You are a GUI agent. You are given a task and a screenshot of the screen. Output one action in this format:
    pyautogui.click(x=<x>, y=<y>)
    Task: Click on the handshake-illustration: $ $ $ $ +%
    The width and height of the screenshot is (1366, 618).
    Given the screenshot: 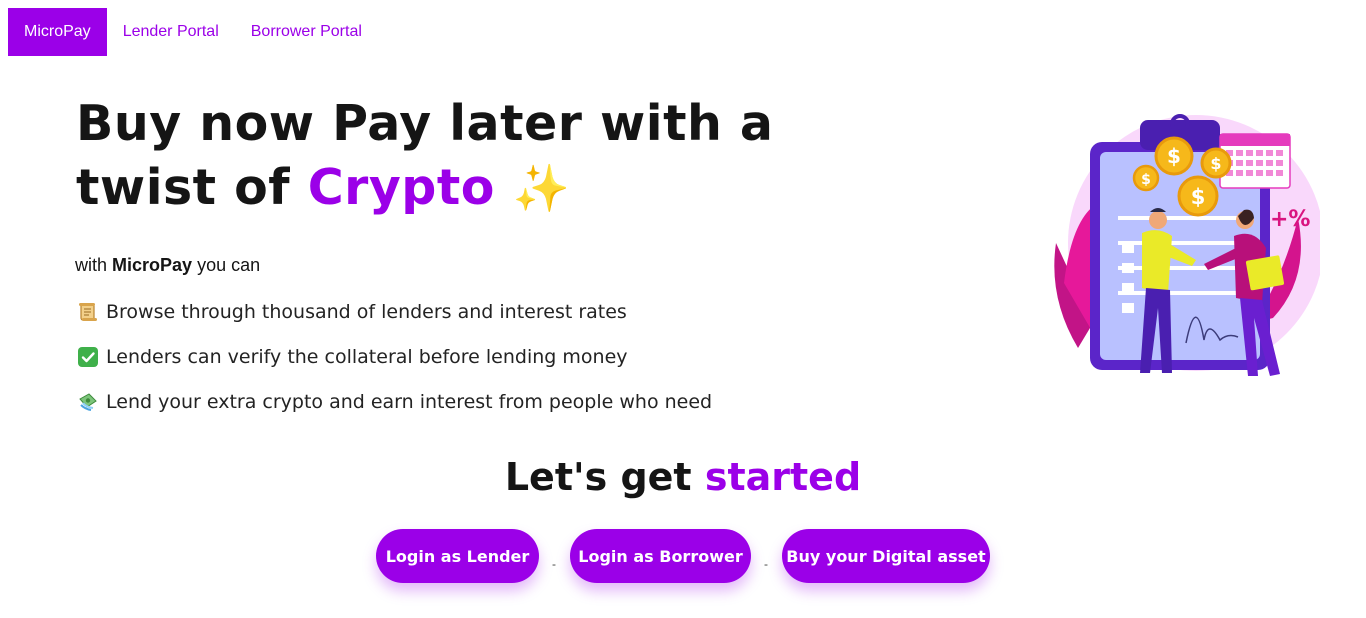 What is the action you would take?
    pyautogui.click(x=1187, y=245)
    